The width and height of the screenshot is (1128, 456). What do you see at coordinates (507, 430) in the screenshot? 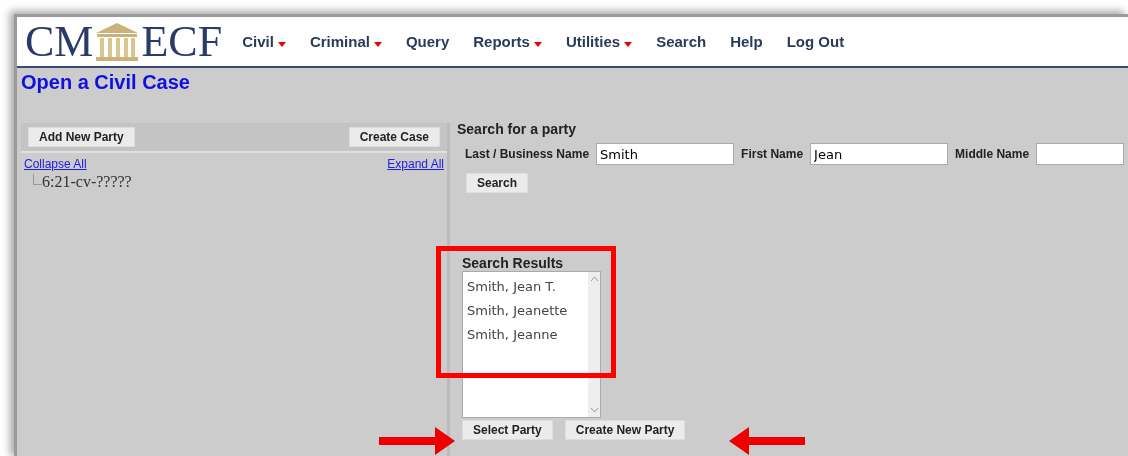
I see `action-button: Select Party` at bounding box center [507, 430].